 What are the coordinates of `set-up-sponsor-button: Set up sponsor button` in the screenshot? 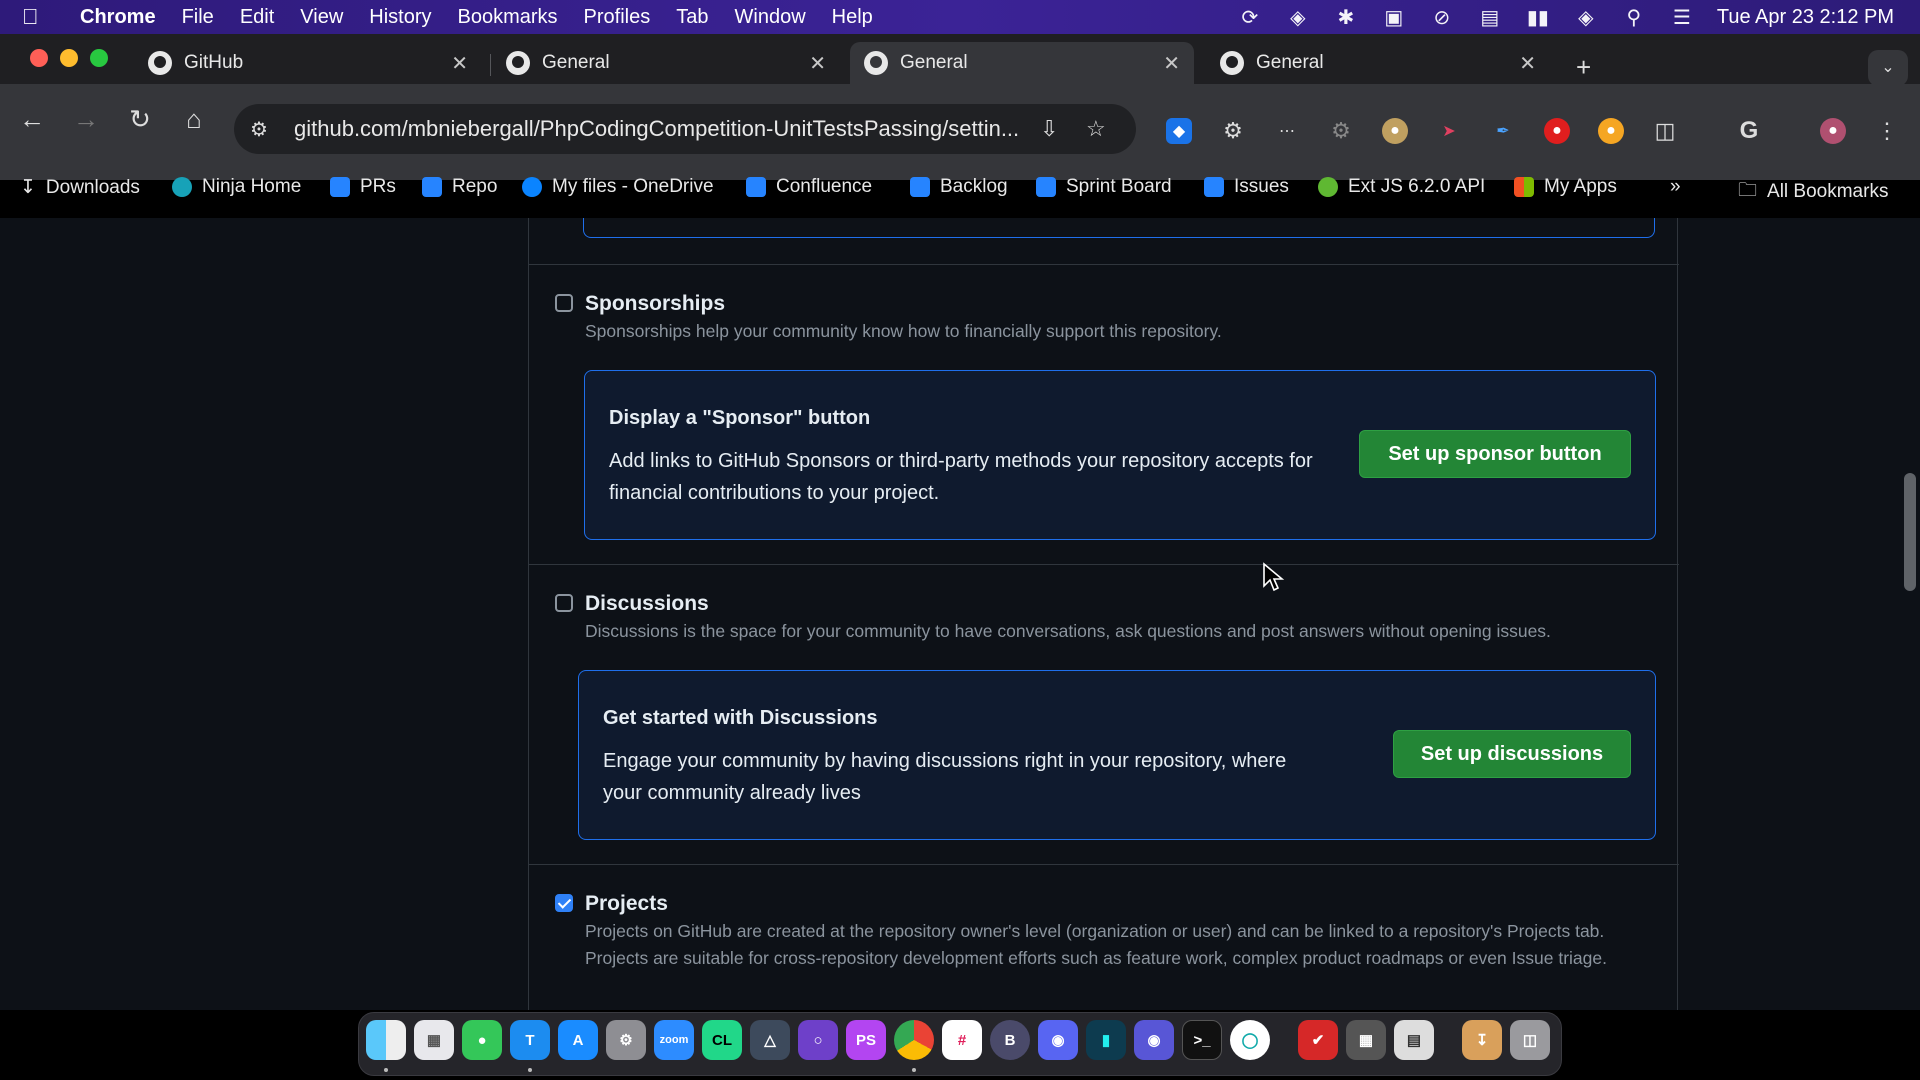 It's located at (1495, 454).